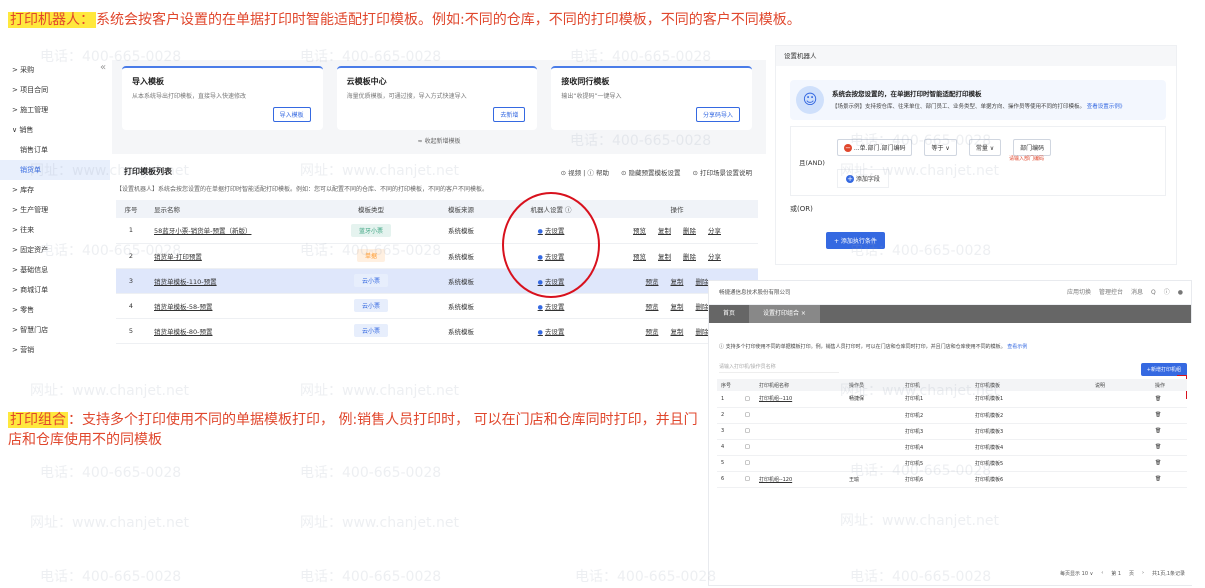  What do you see at coordinates (55, 190) in the screenshot?
I see `sidebar-item-inventory: > 库存` at bounding box center [55, 190].